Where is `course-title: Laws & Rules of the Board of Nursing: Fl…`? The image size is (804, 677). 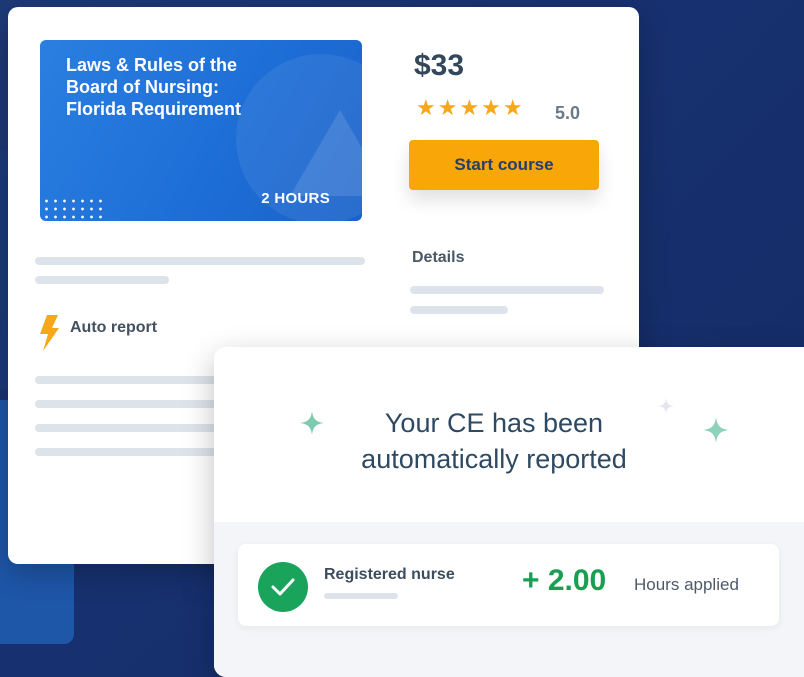 course-title: Laws & Rules of the Board of Nursing: Fl… is located at coordinates (154, 87).